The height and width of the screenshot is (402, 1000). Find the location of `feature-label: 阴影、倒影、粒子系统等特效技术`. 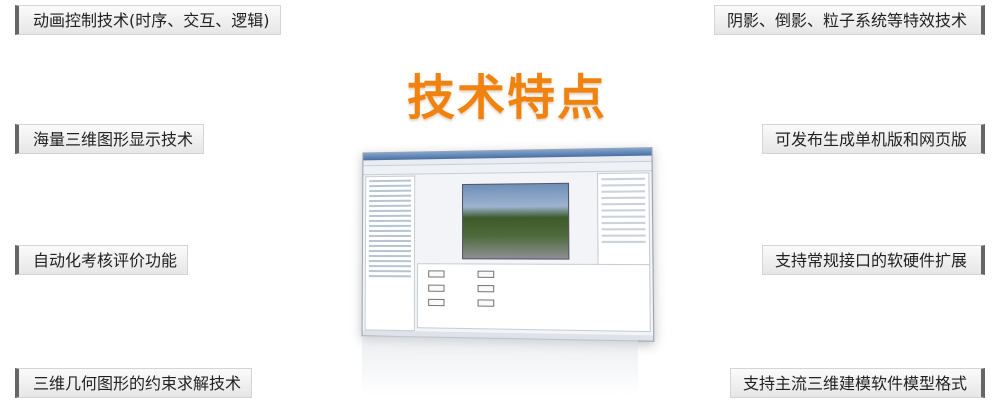

feature-label: 阴影、倒影、粒子系统等特效技术 is located at coordinates (846, 20).